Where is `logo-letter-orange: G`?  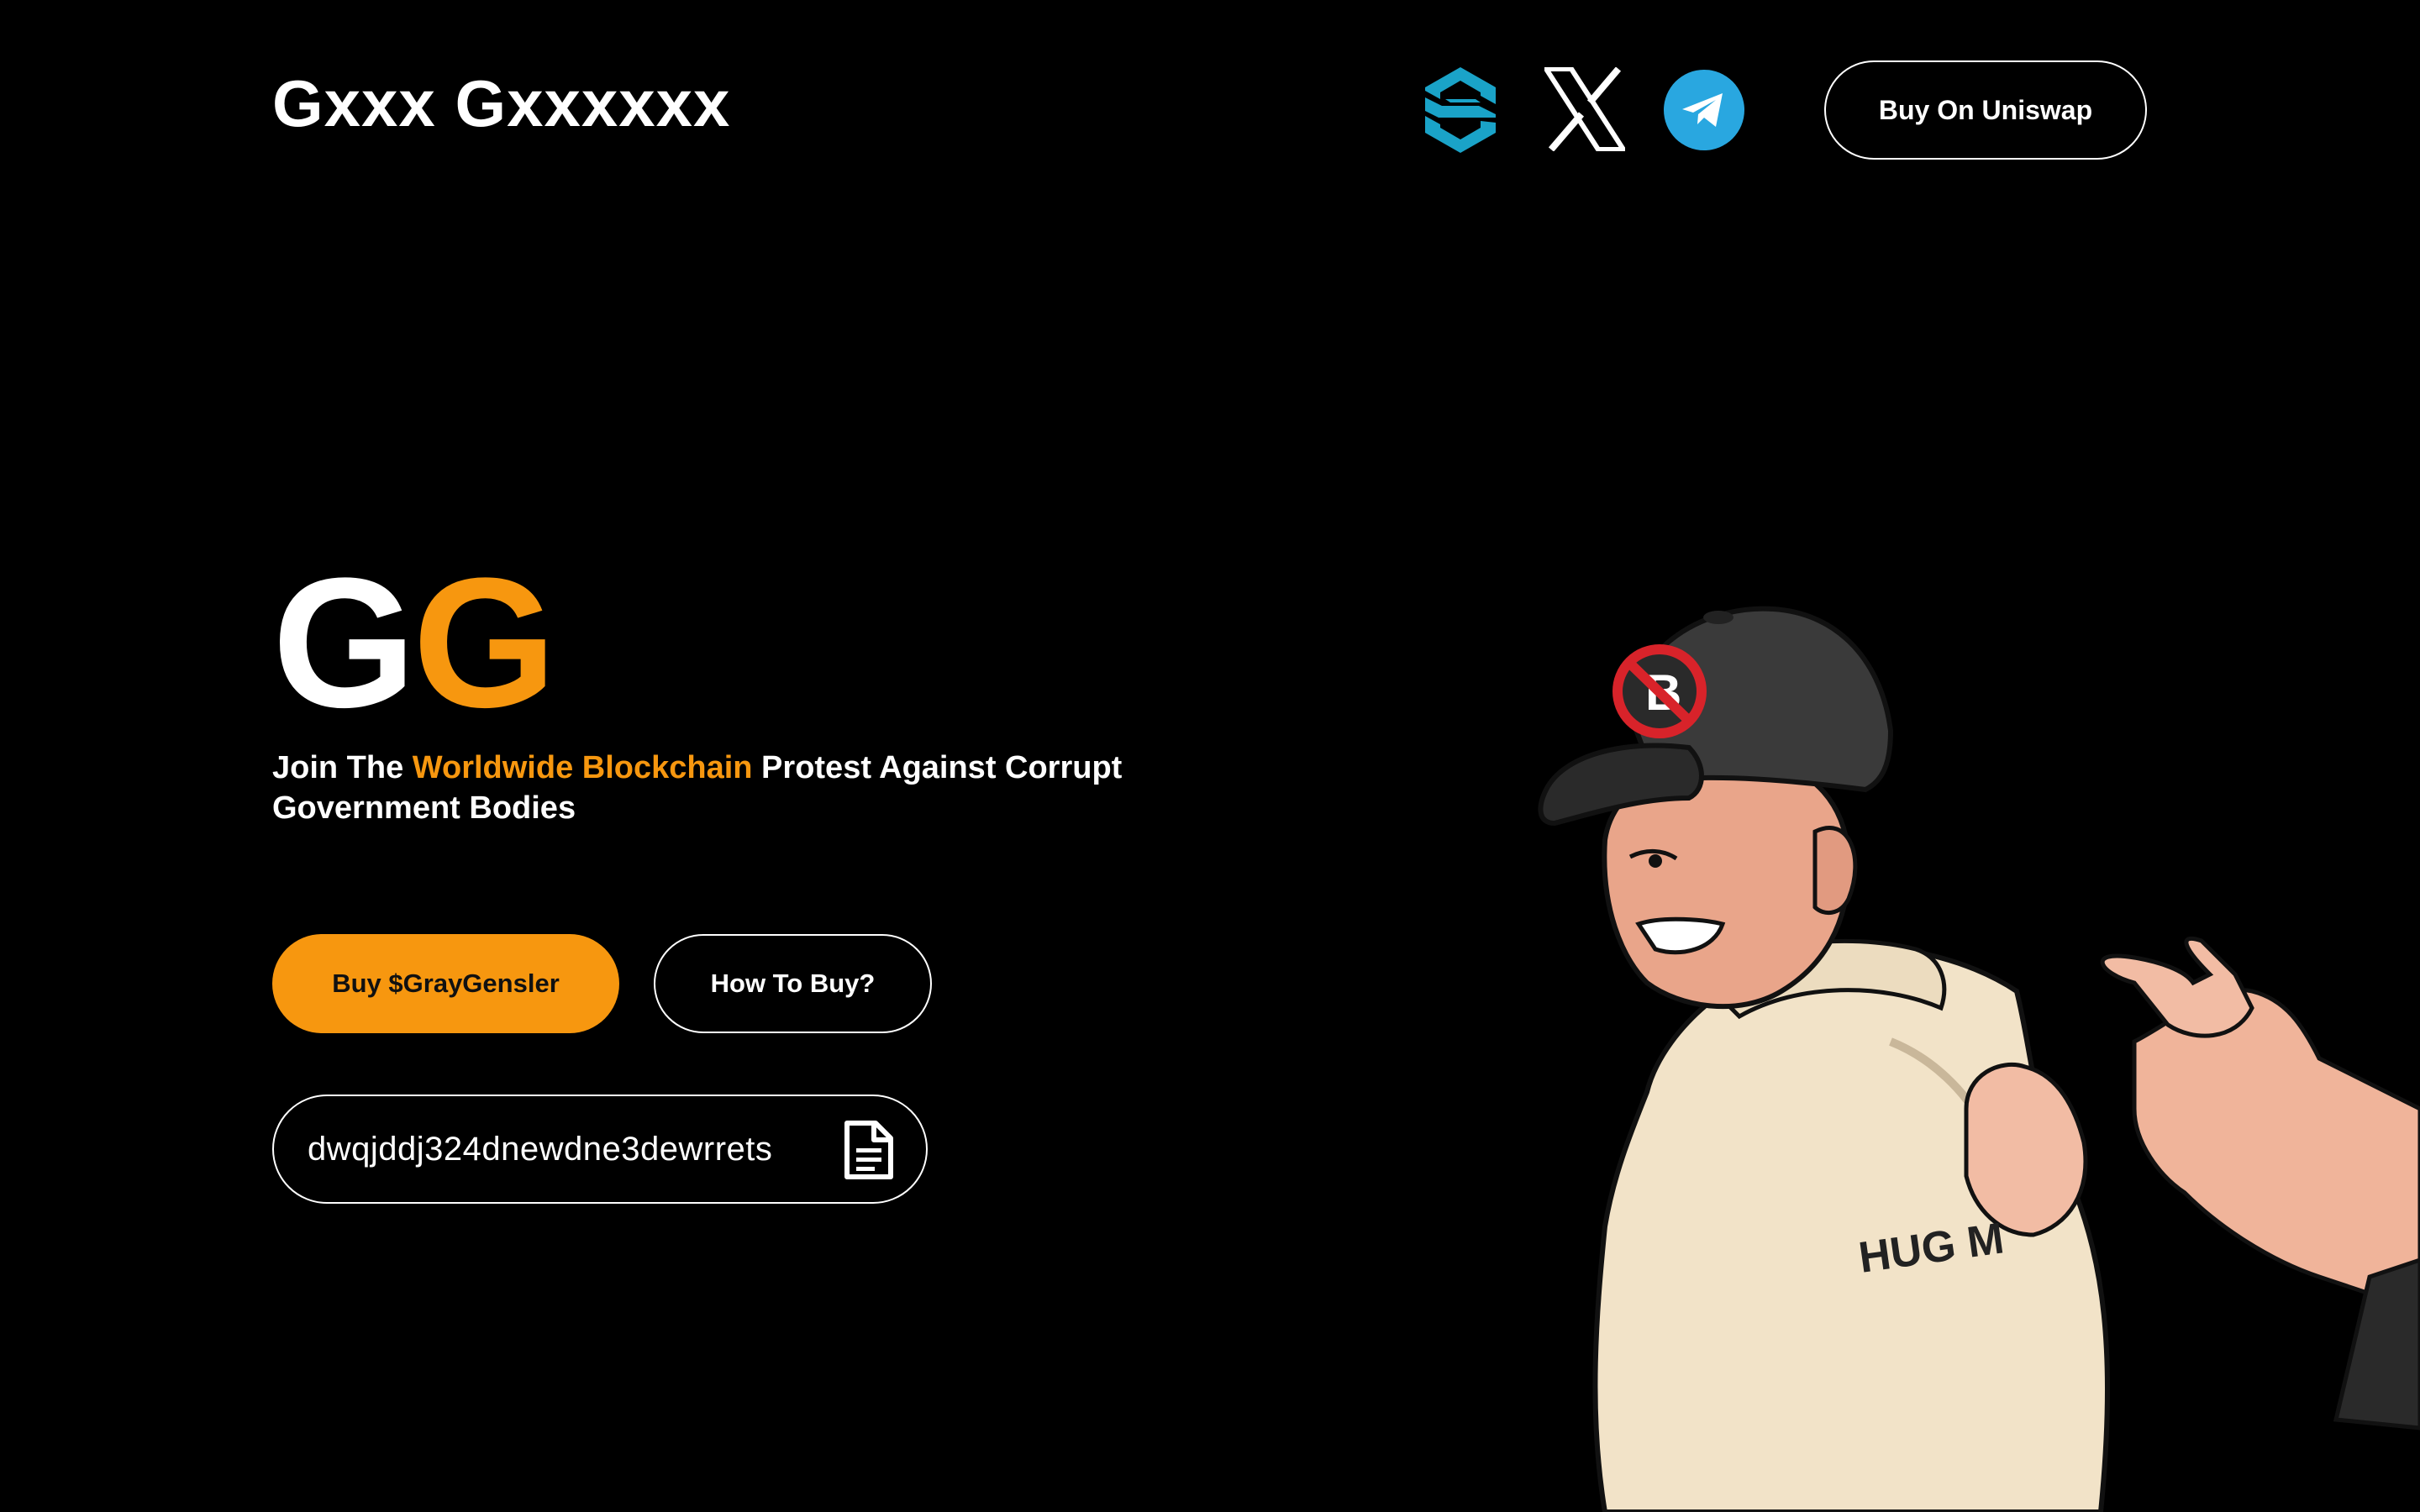
logo-letter-orange: G is located at coordinates (484, 642).